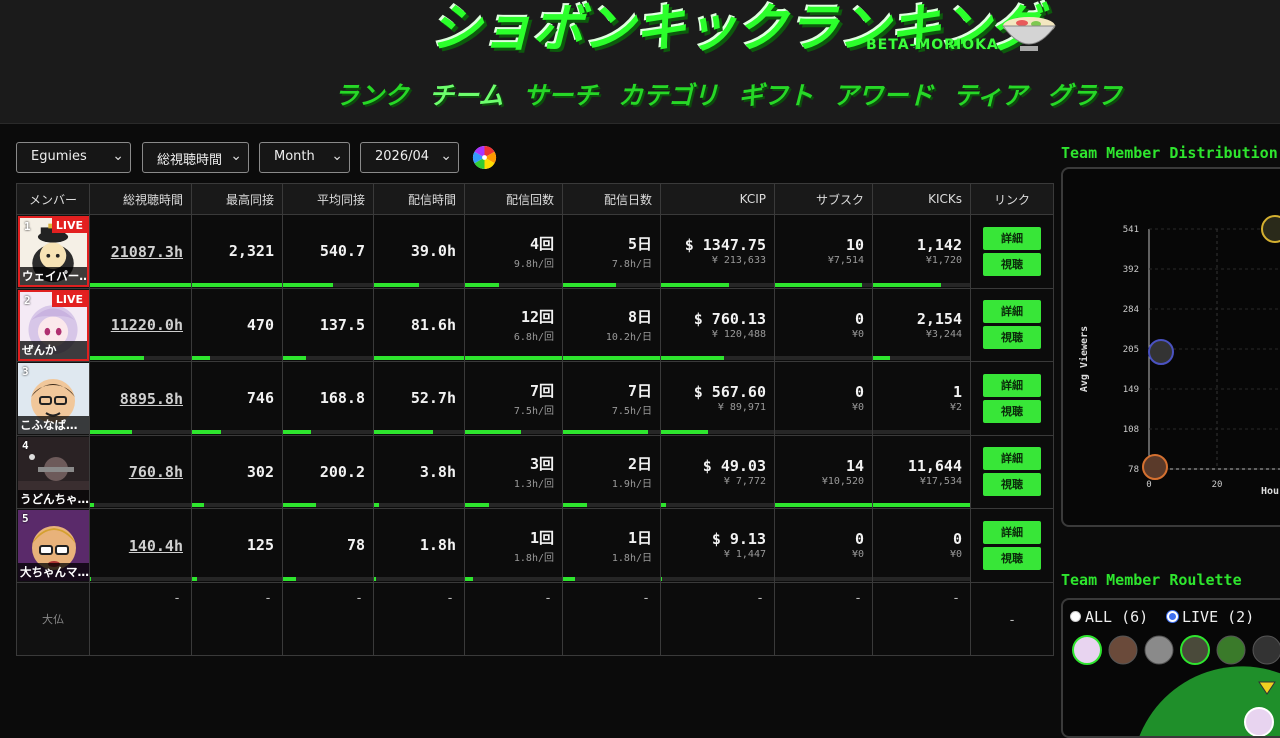 This screenshot has height=738, width=1280. What do you see at coordinates (513, 199) in the screenshot?
I see `column-header: 配信回数` at bounding box center [513, 199].